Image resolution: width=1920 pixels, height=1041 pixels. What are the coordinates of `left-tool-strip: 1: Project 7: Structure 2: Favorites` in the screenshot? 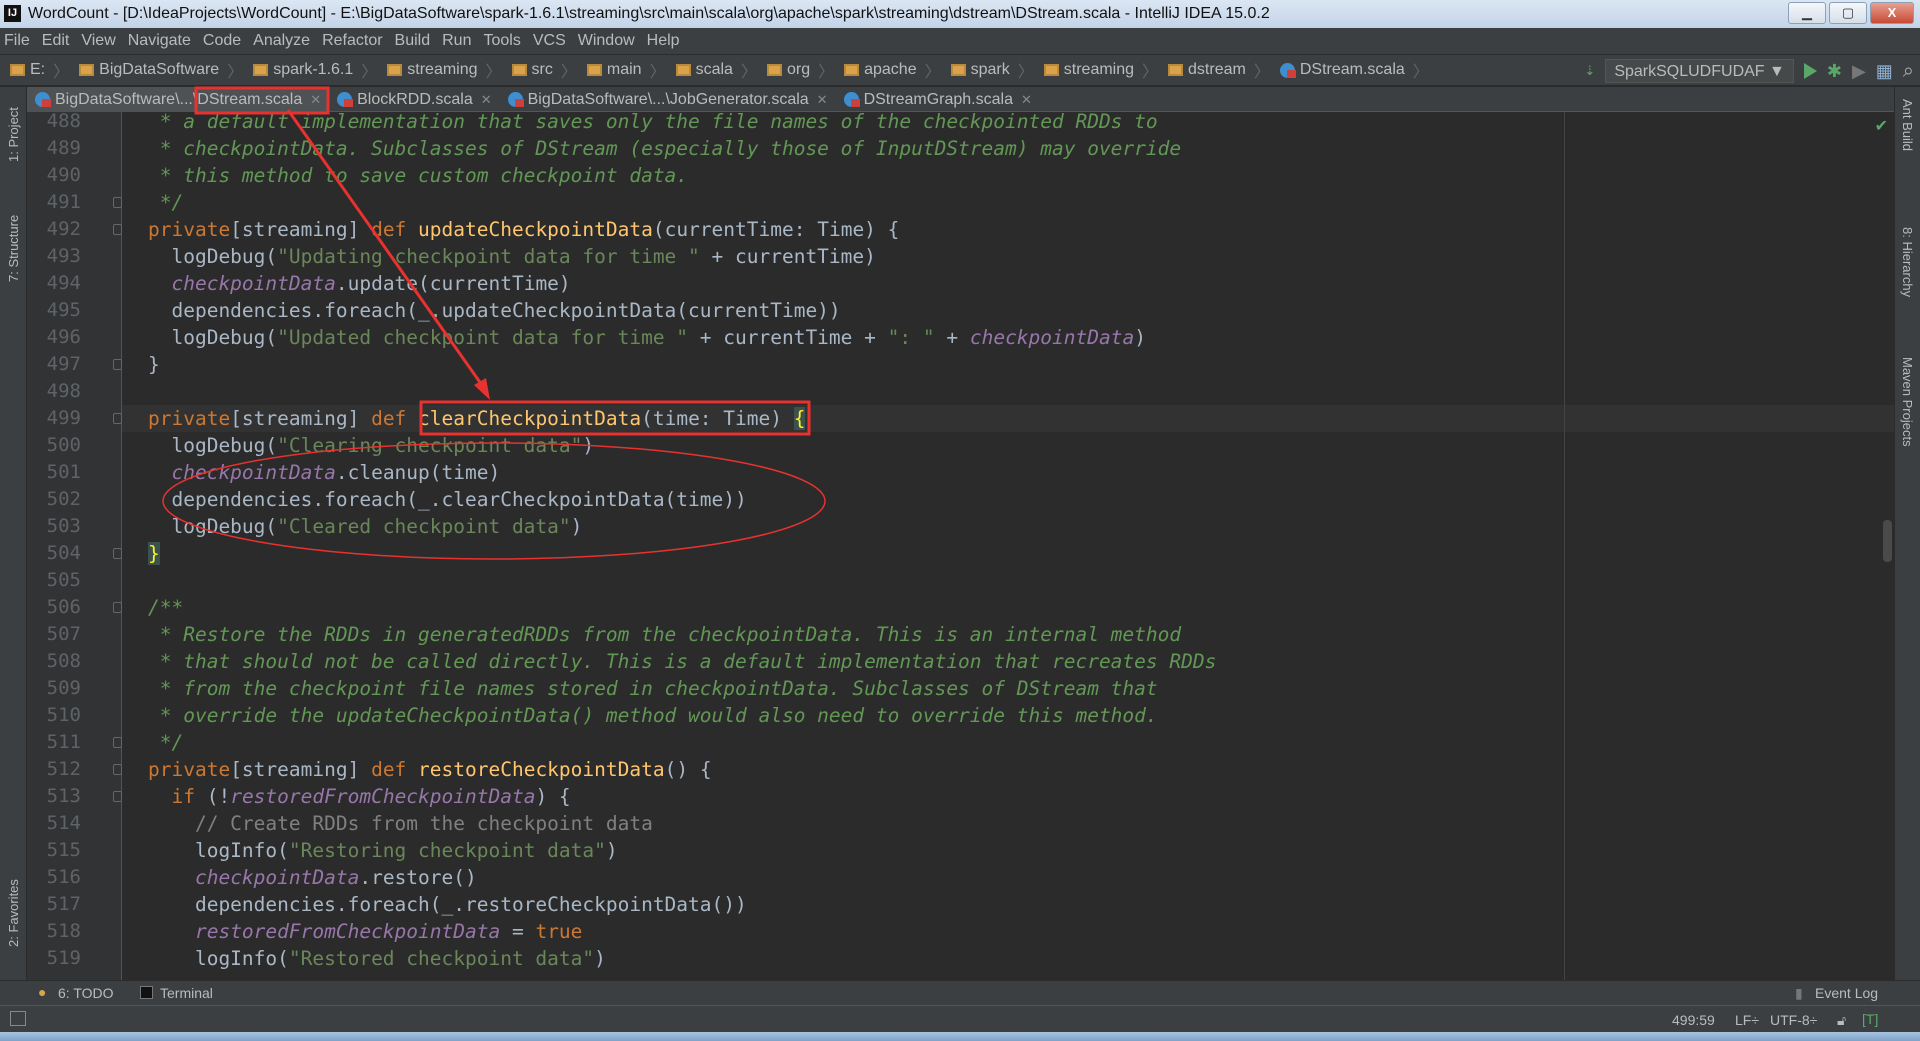 It's located at (13, 533).